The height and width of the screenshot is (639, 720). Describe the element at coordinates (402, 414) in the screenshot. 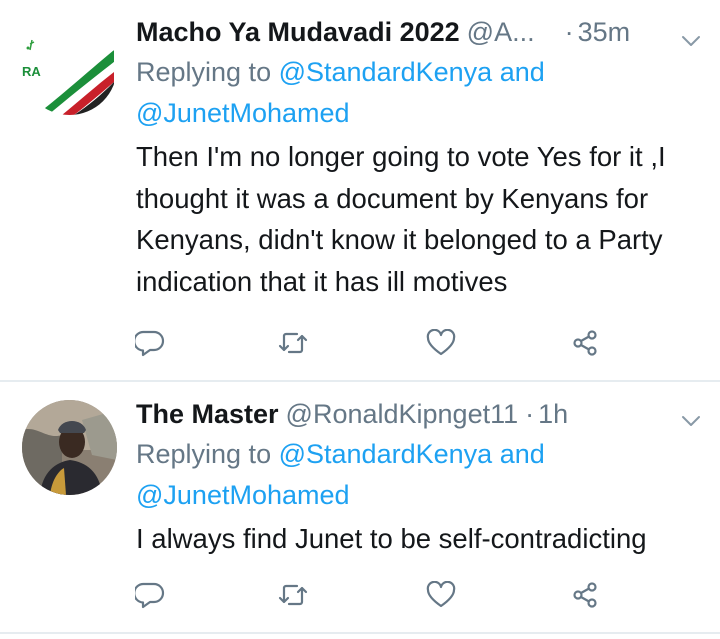

I see `user-handle: @RonaldKipnget11` at that location.